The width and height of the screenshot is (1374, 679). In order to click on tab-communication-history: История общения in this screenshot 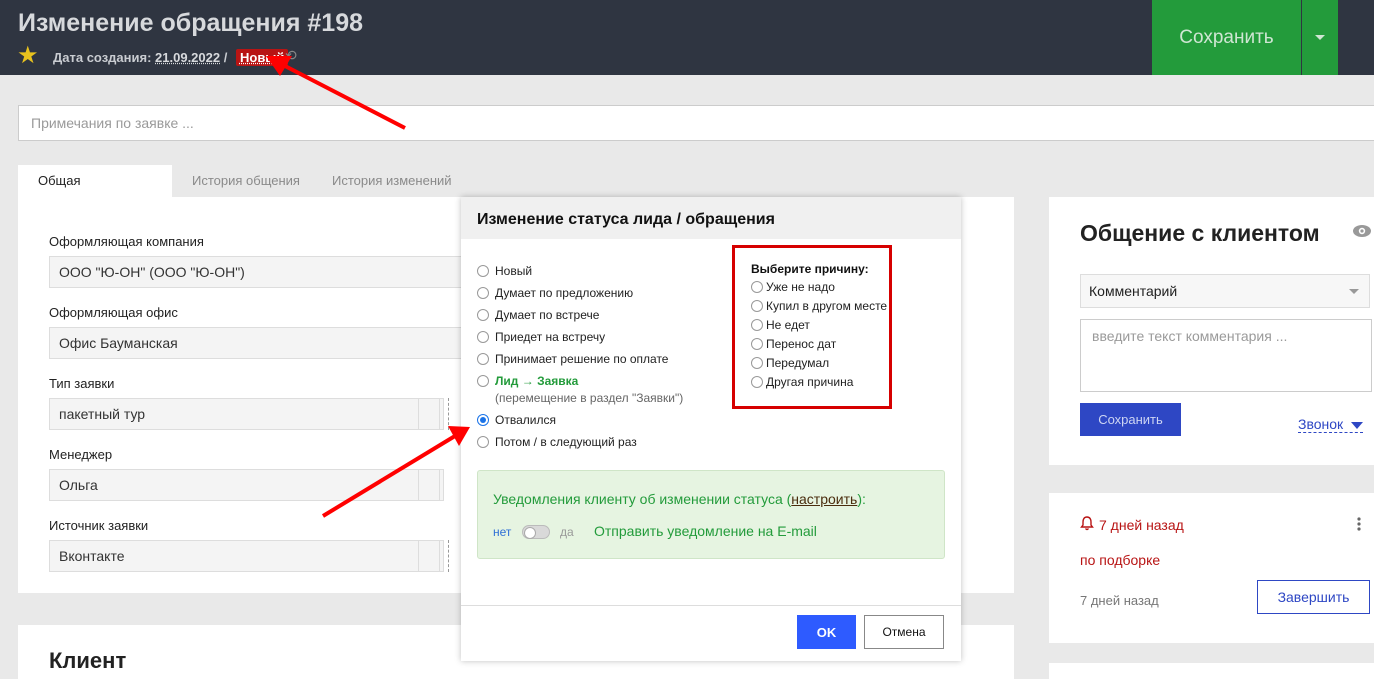, I will do `click(246, 181)`.